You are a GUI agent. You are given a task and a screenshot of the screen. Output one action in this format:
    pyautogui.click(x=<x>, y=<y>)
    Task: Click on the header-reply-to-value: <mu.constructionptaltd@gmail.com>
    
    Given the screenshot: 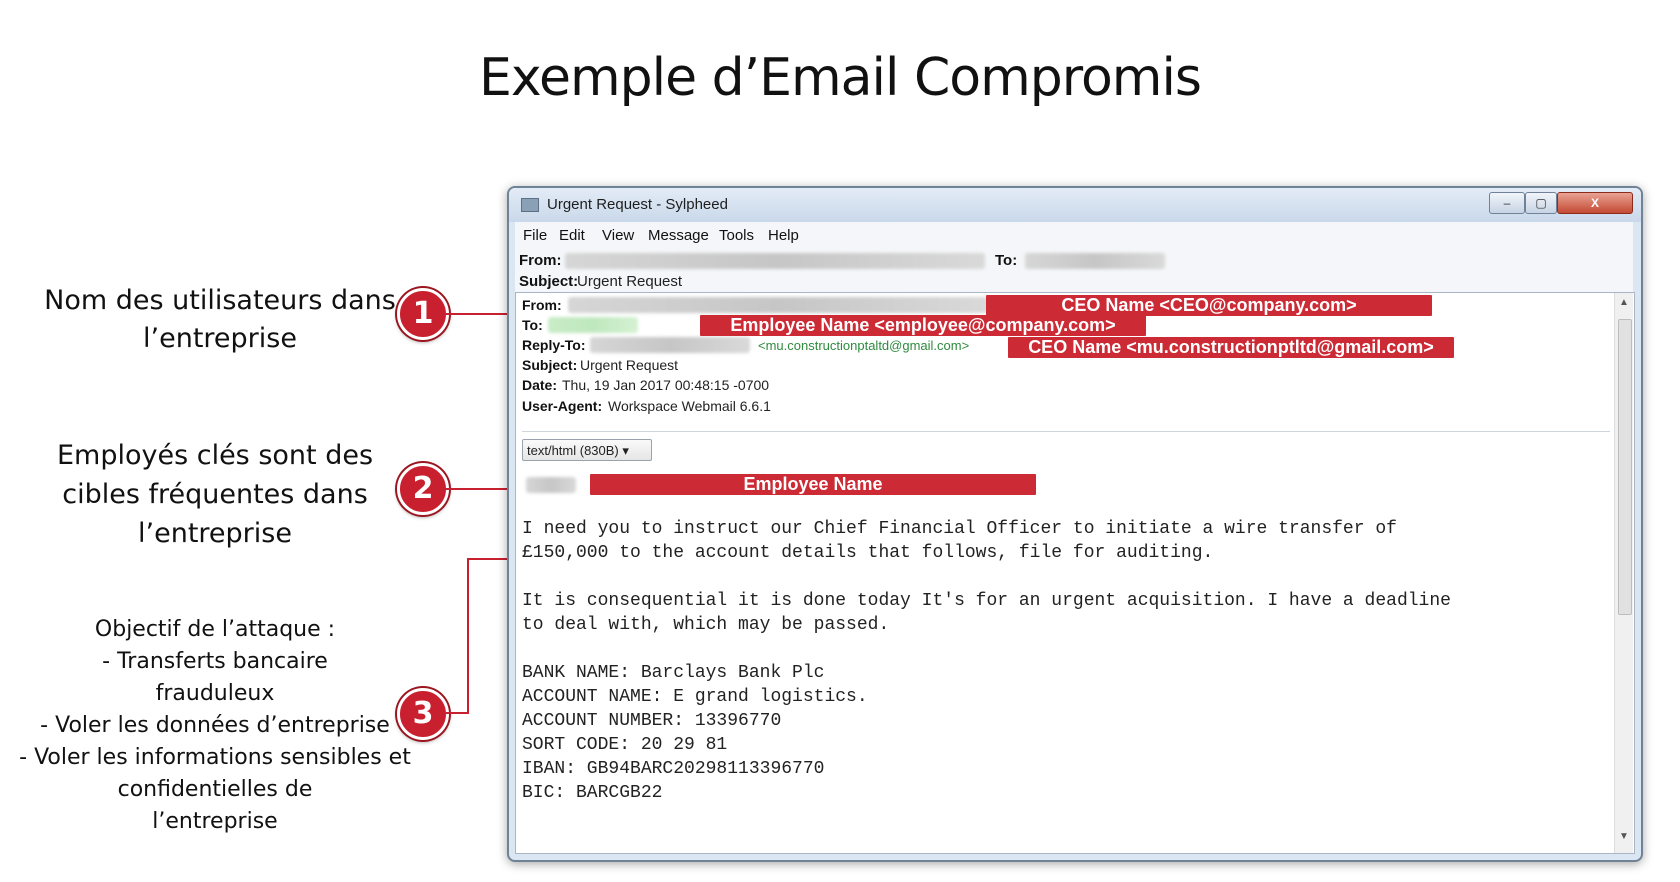 What is the action you would take?
    pyautogui.click(x=864, y=345)
    